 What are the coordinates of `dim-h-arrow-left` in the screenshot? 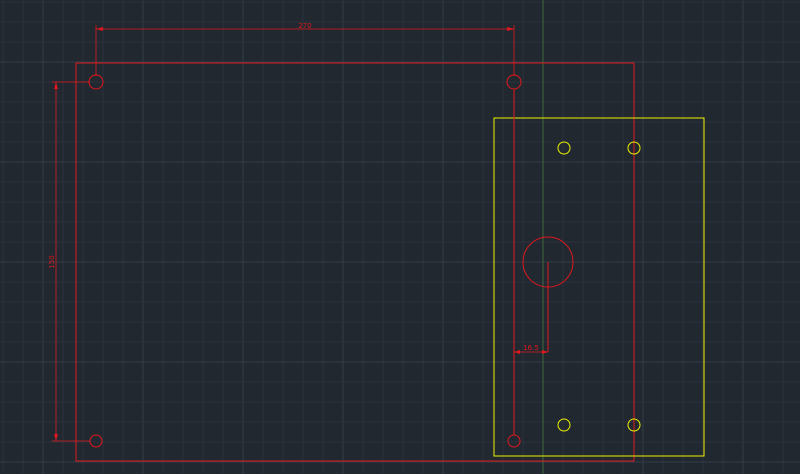 It's located at (99, 29).